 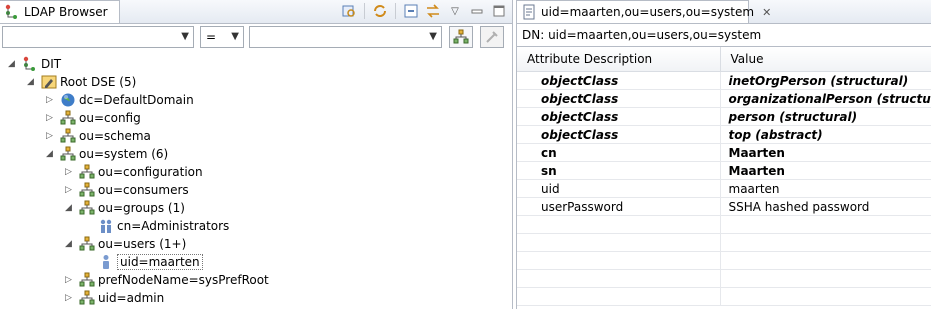 What do you see at coordinates (619, 152) in the screenshot?
I see `attribute-name-cell: cn` at bounding box center [619, 152].